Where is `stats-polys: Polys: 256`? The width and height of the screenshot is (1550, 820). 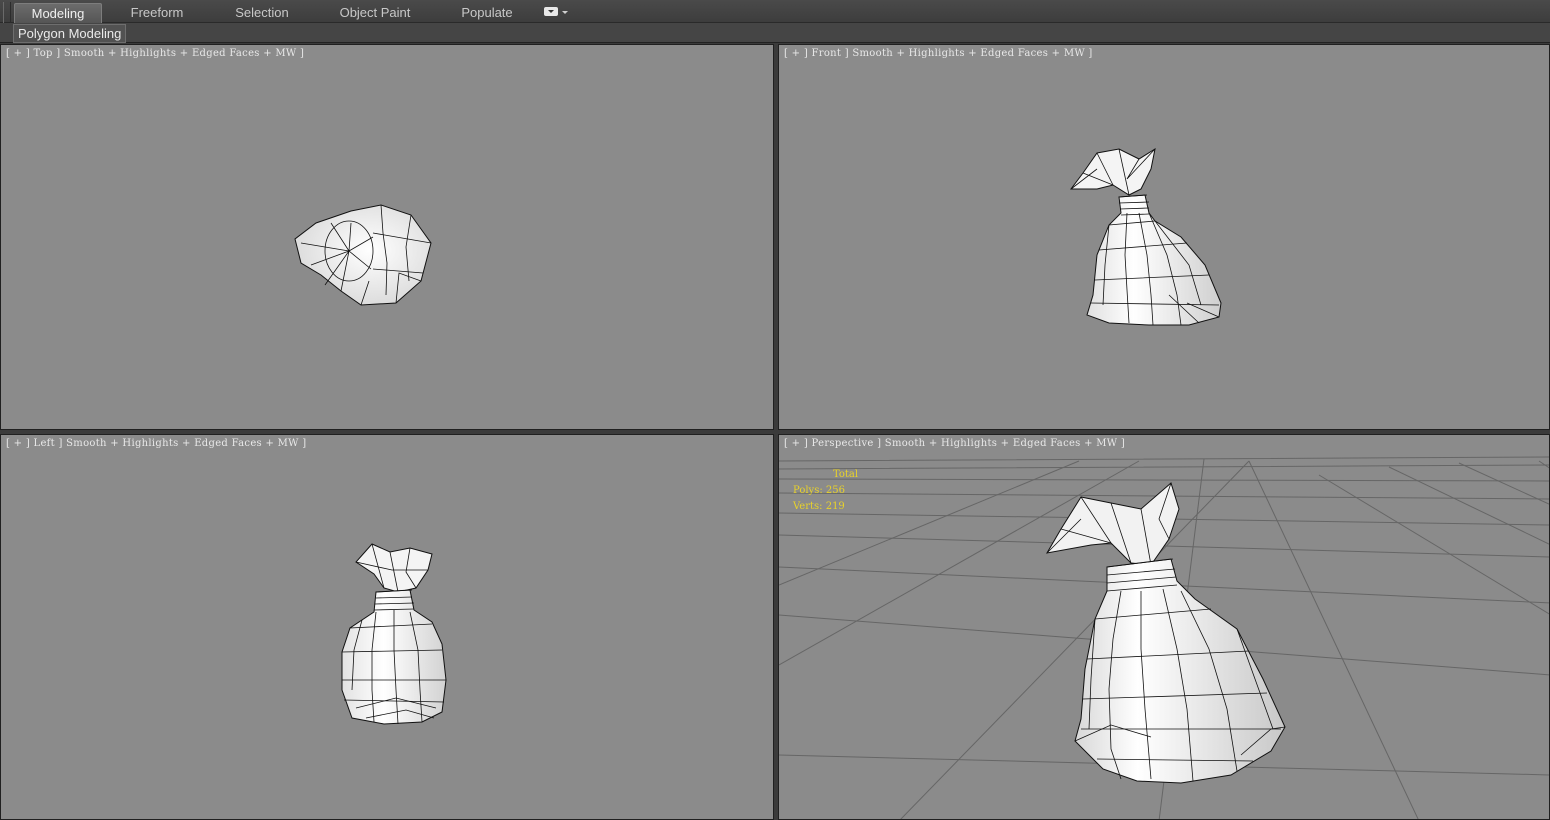
stats-polys: Polys: 256 is located at coordinates (819, 490).